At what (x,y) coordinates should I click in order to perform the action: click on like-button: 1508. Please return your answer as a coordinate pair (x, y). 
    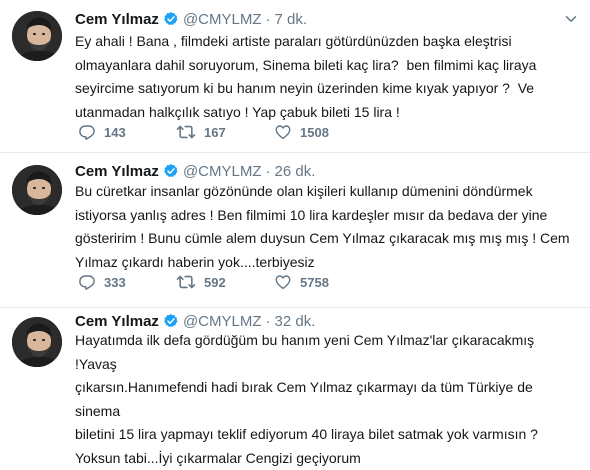
    Looking at the image, I should click on (301, 132).